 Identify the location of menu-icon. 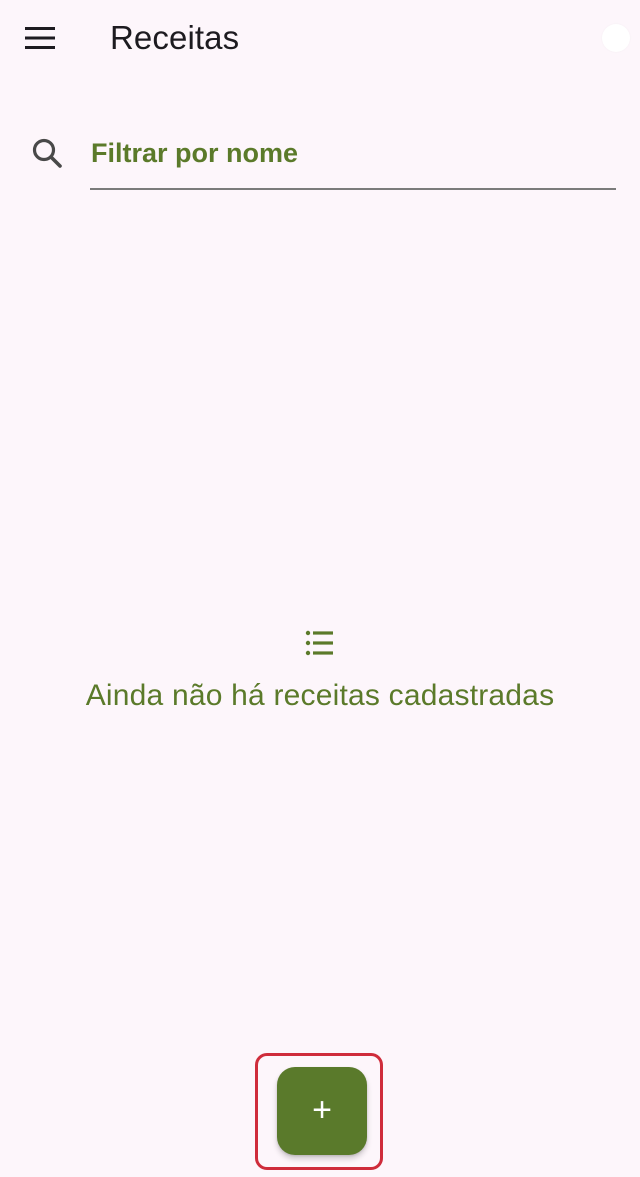
(40, 38).